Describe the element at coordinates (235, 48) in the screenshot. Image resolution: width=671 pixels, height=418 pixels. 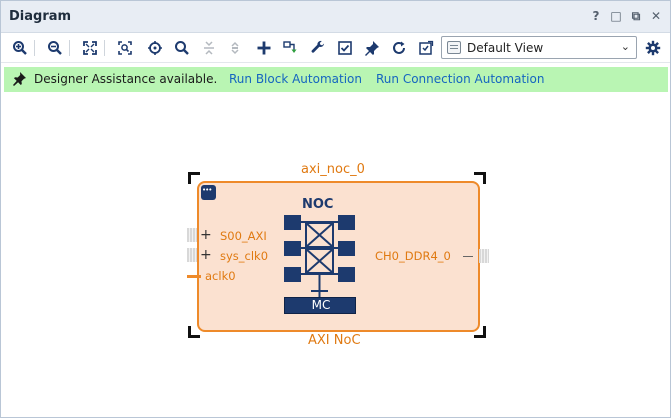
I see `expand-icon` at that location.